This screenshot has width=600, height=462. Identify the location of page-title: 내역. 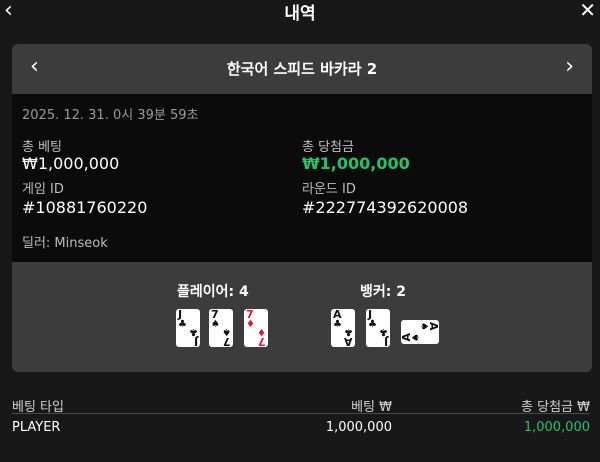
(300, 14).